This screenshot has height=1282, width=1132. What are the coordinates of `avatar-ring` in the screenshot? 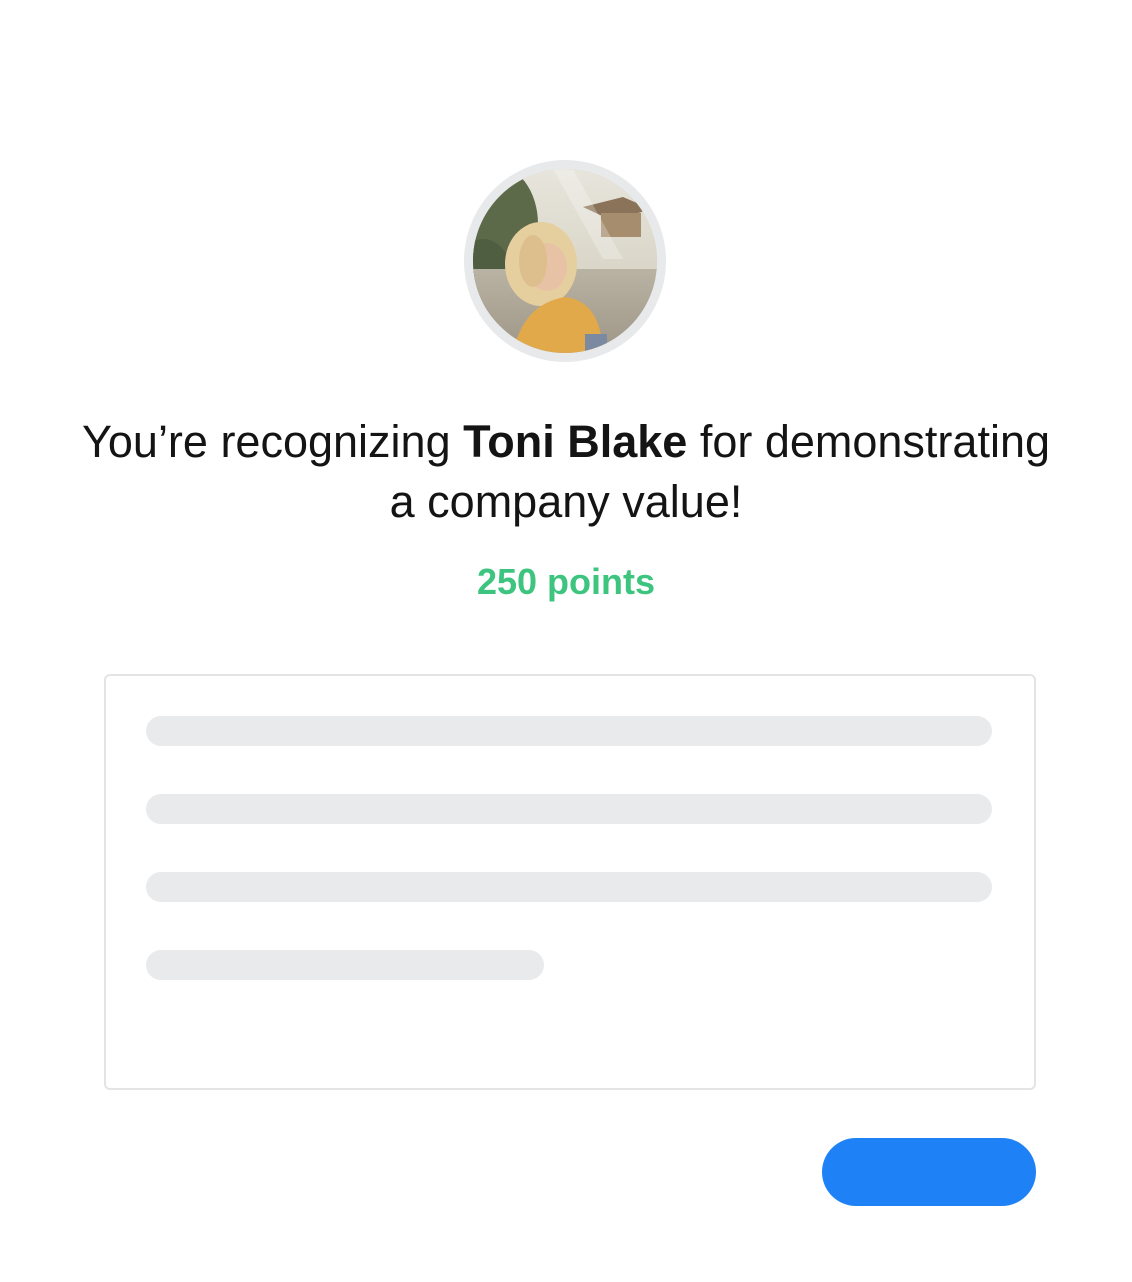 It's located at (565, 261).